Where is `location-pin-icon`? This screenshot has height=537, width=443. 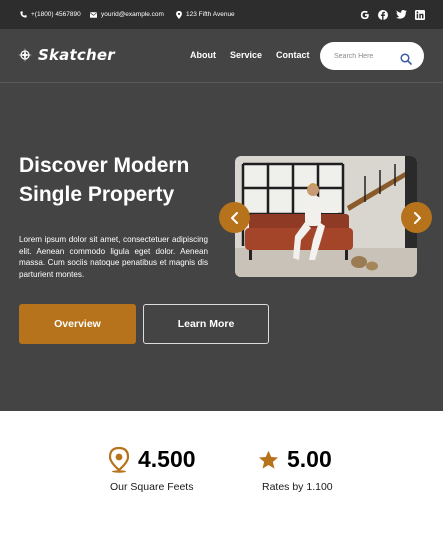
location-pin-icon is located at coordinates (119, 459).